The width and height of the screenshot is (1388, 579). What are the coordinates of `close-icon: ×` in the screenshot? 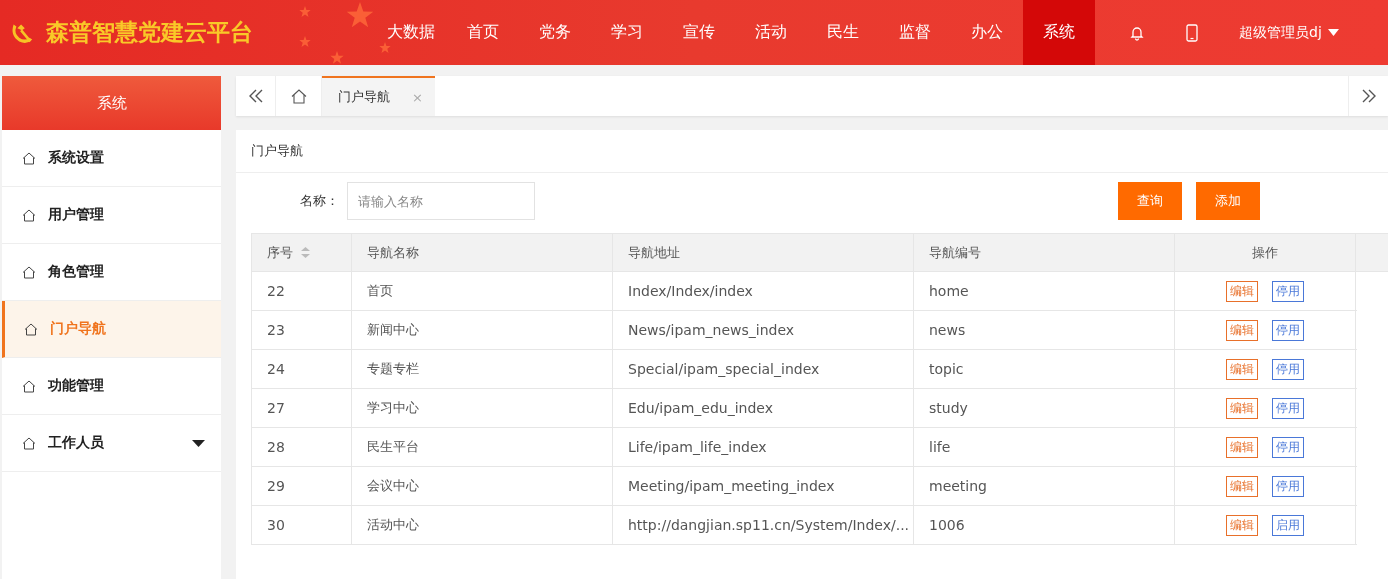 It's located at (417, 97).